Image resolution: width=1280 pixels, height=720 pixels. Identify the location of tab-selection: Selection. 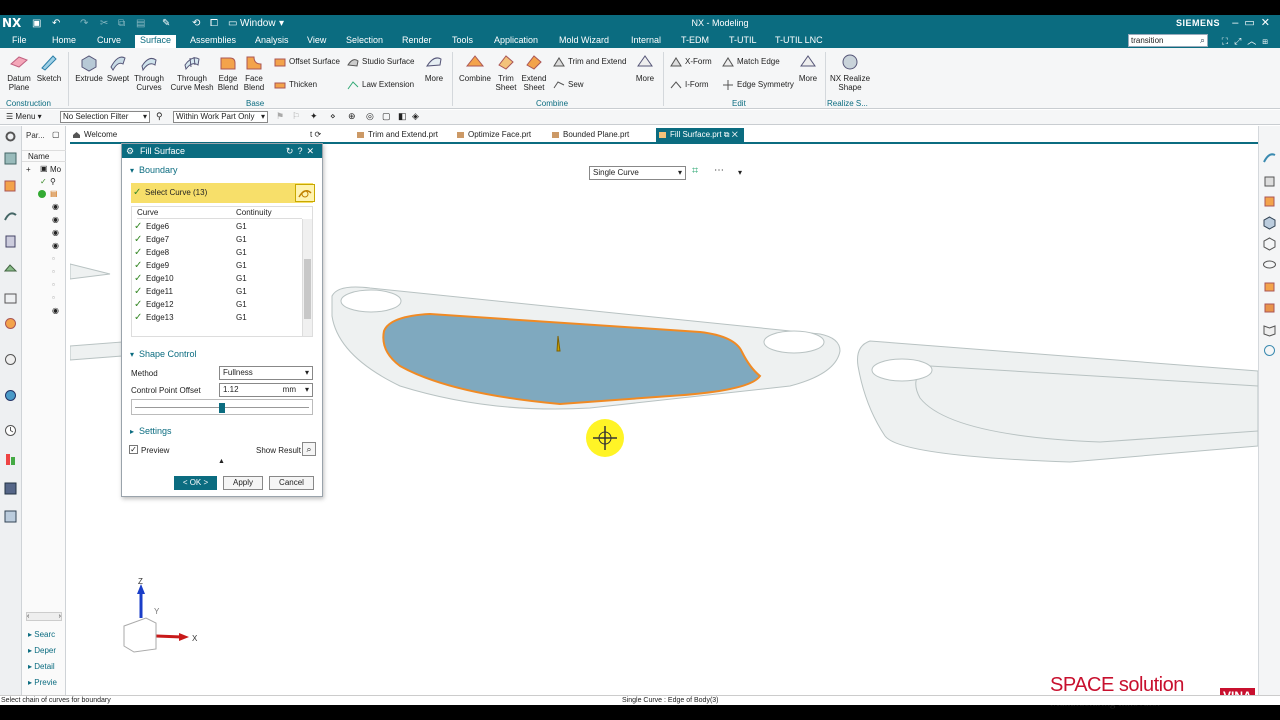
(364, 40).